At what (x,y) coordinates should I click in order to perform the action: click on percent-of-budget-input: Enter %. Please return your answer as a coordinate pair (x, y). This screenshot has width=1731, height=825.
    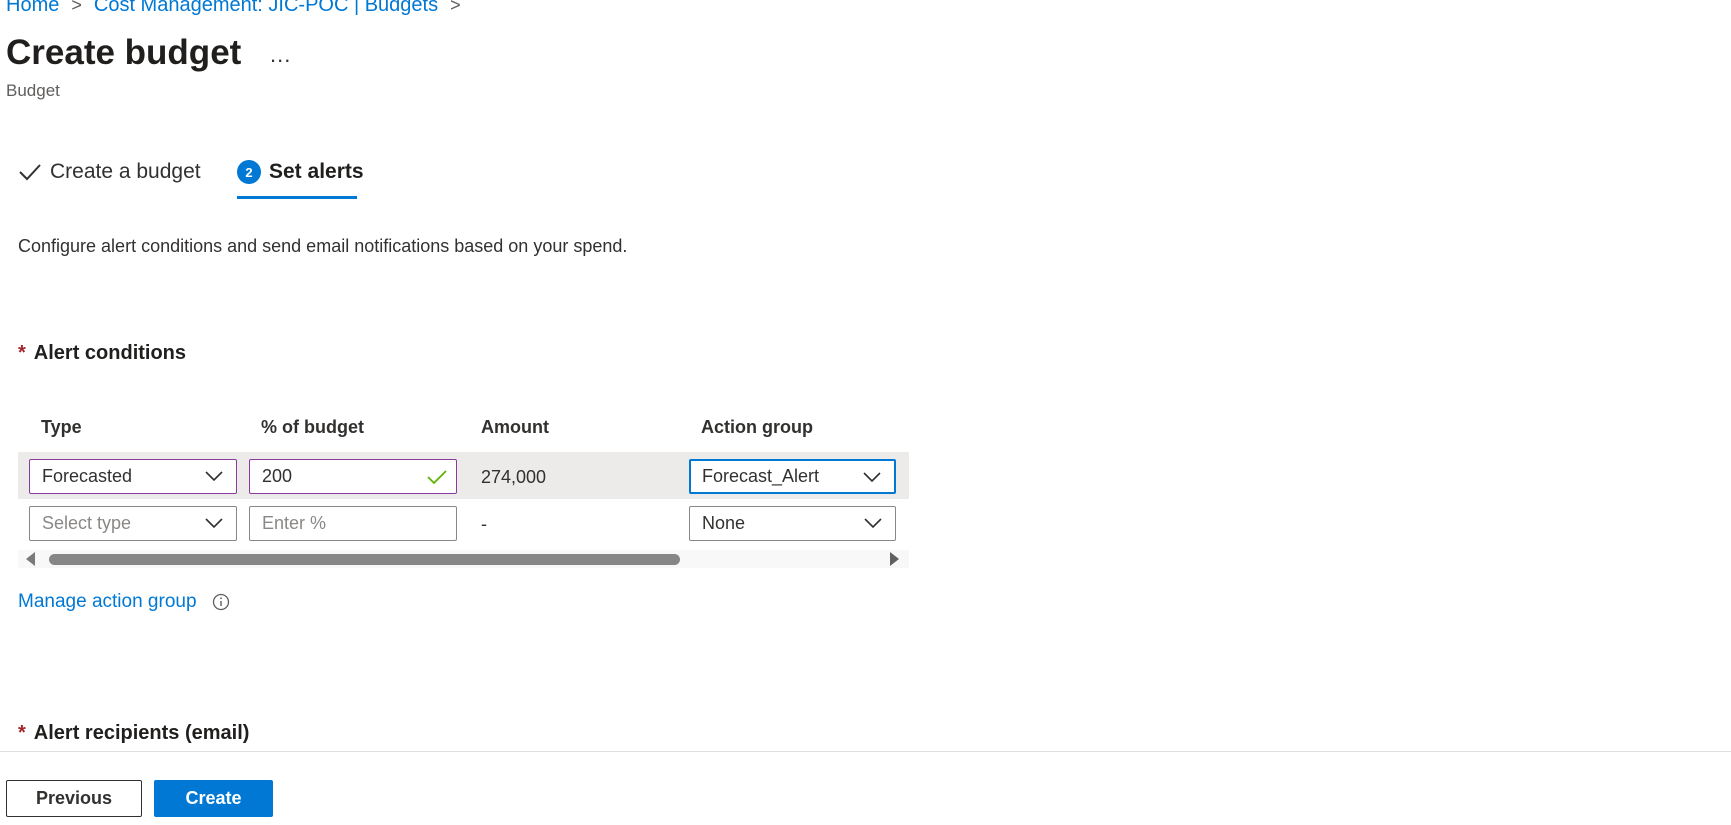
    Looking at the image, I should click on (353, 523).